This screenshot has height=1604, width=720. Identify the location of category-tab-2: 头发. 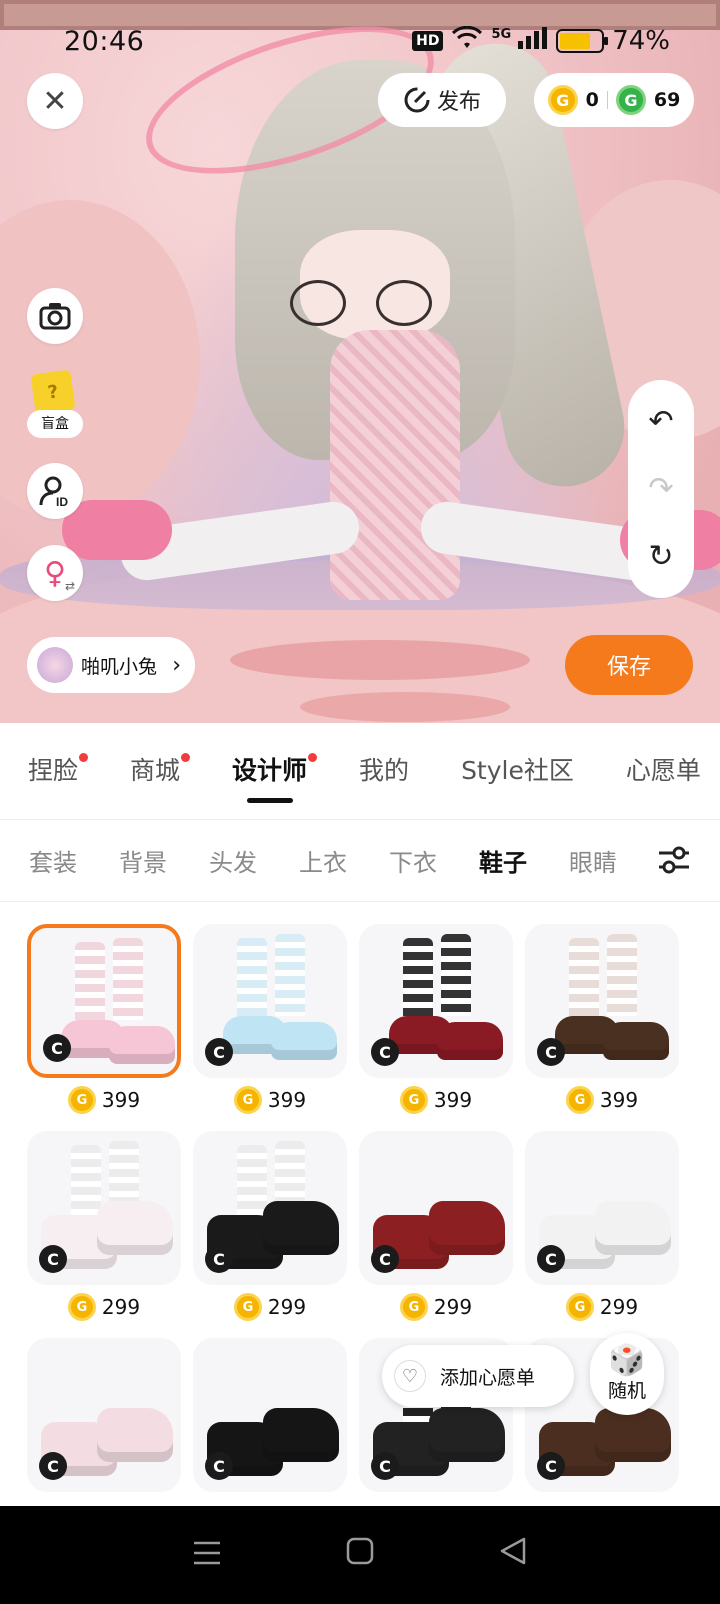
(233, 860).